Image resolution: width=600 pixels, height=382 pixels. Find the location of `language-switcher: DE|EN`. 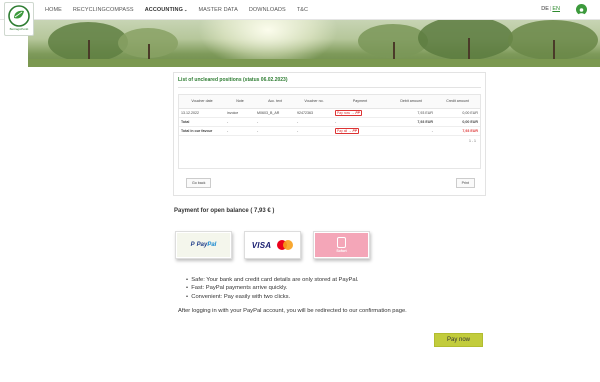

language-switcher: DE|EN is located at coordinates (550, 9).